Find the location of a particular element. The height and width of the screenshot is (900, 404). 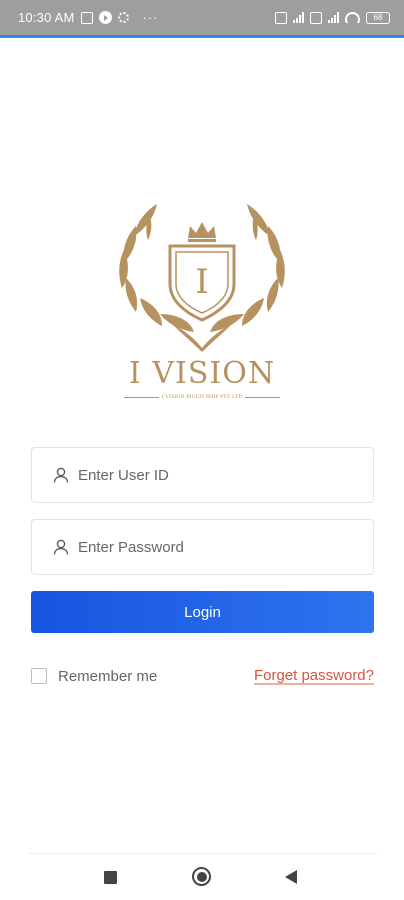

remember-label: Remember me is located at coordinates (108, 676).